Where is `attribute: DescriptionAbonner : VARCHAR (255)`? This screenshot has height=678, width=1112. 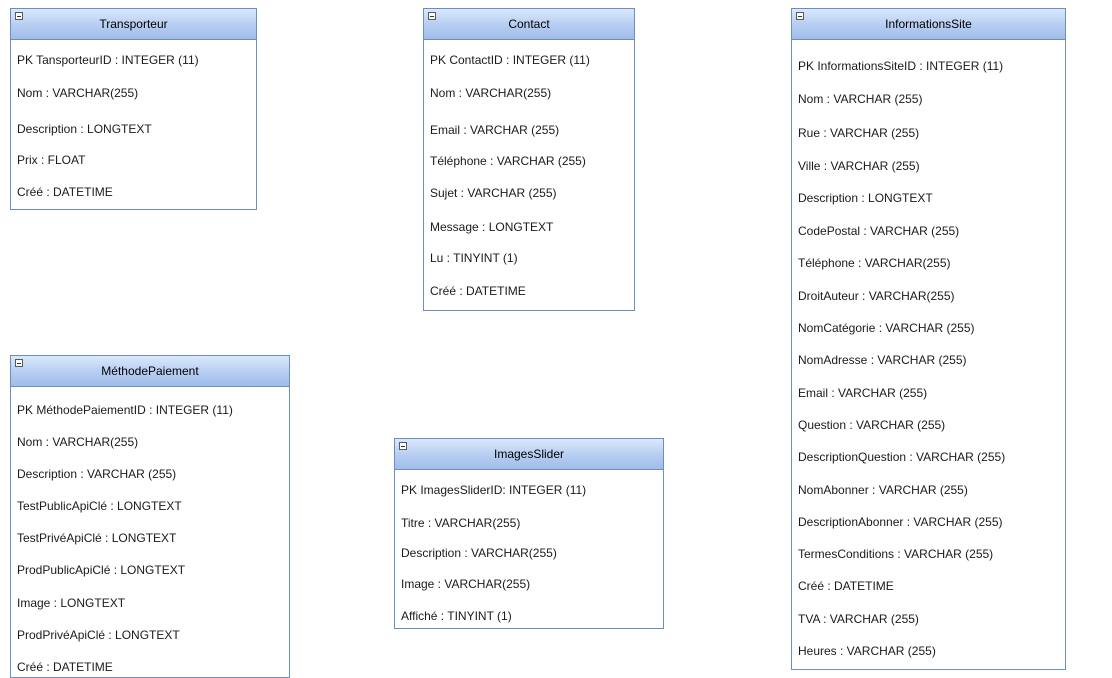 attribute: DescriptionAbonner : VARCHAR (255) is located at coordinates (900, 522).